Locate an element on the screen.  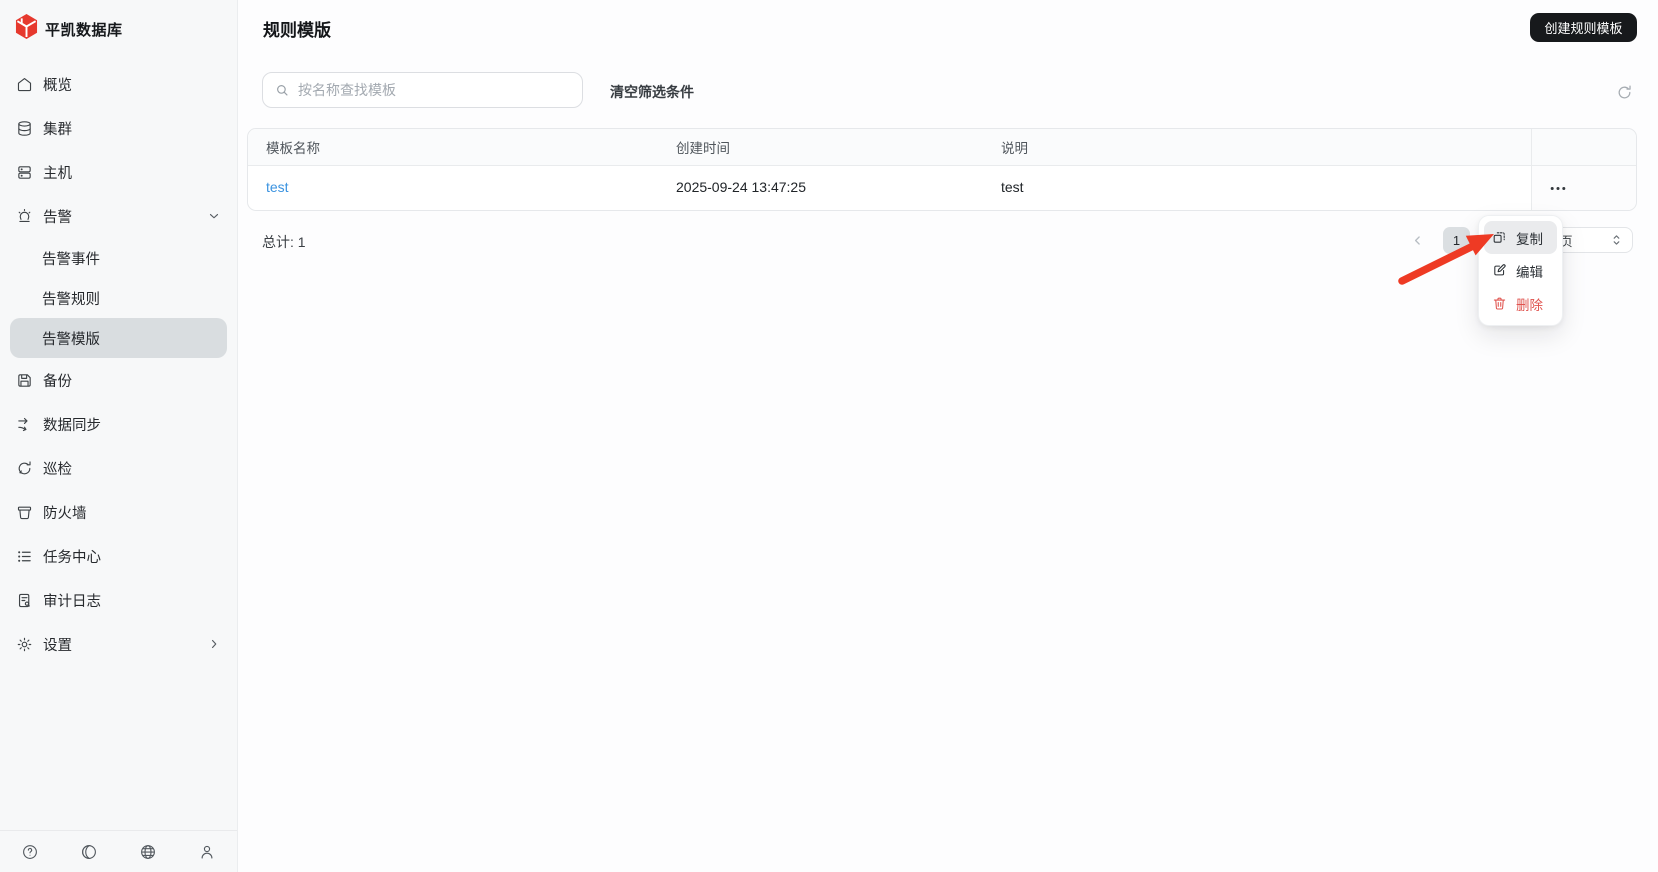
page-number-button: 1 is located at coordinates (1456, 240).